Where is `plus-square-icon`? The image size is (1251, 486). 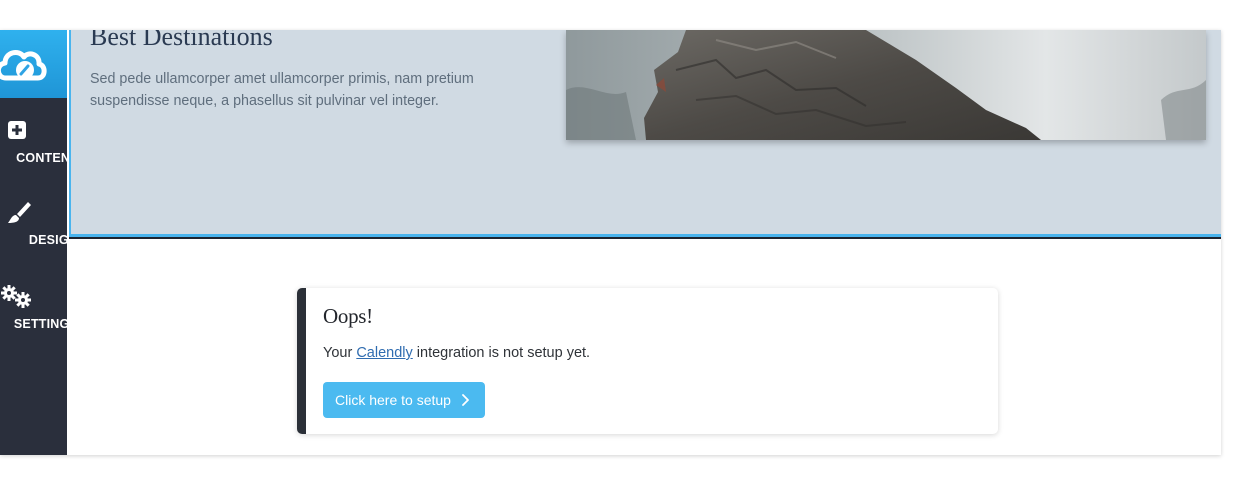 plus-square-icon is located at coordinates (17, 130).